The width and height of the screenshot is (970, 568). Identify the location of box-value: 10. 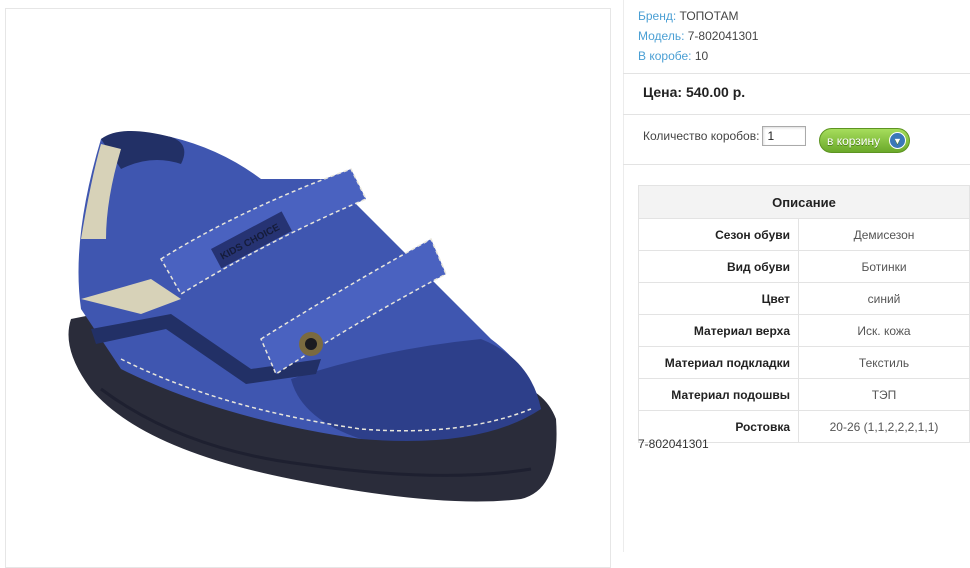
(701, 56).